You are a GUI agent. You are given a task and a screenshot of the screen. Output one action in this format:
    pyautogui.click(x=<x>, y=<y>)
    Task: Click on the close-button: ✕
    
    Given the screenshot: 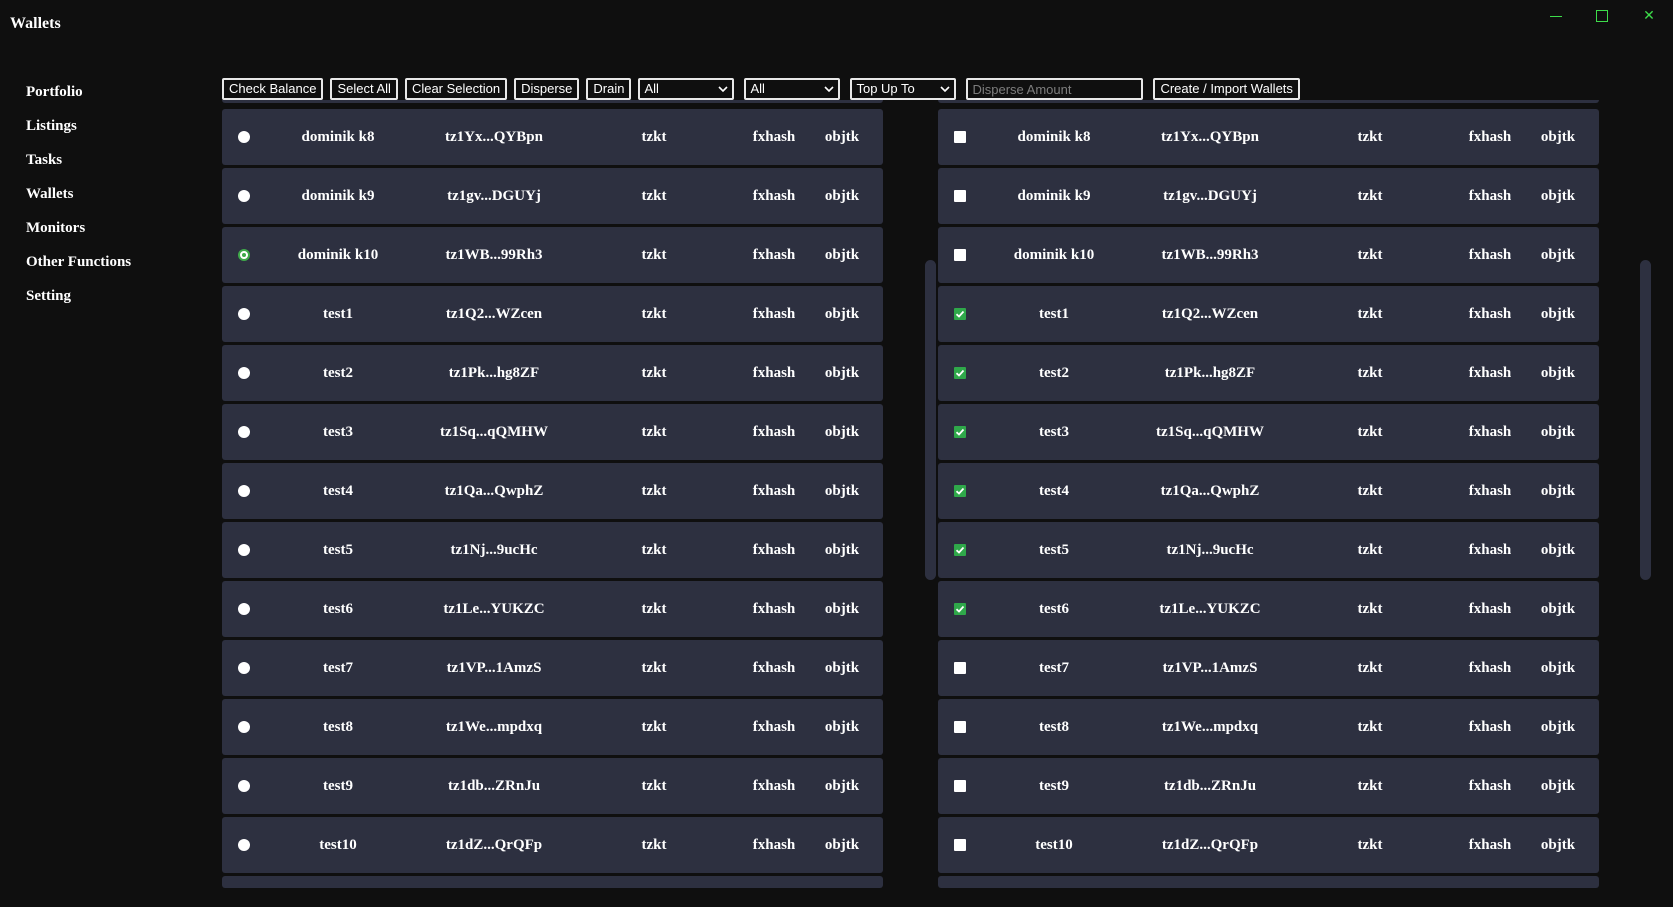 What is the action you would take?
    pyautogui.click(x=1649, y=16)
    